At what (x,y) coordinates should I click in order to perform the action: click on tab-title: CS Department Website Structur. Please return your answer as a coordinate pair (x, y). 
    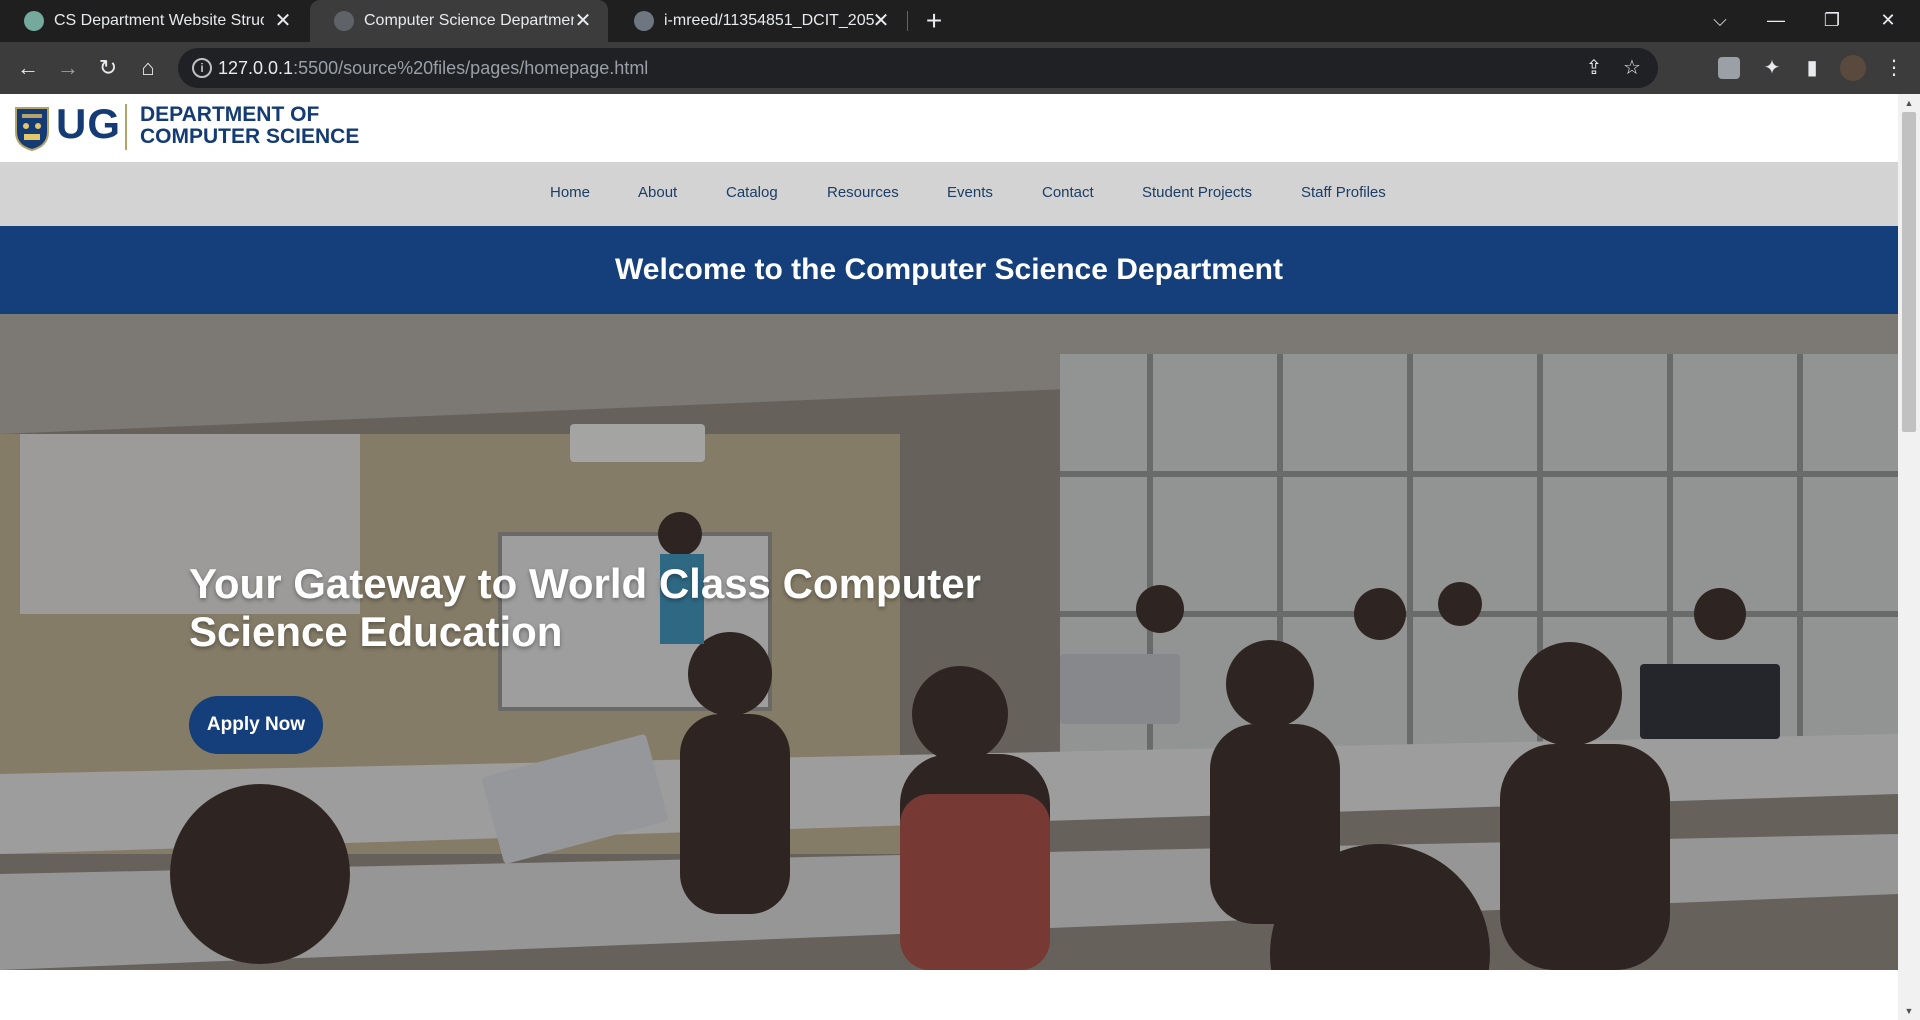
    Looking at the image, I should click on (159, 20).